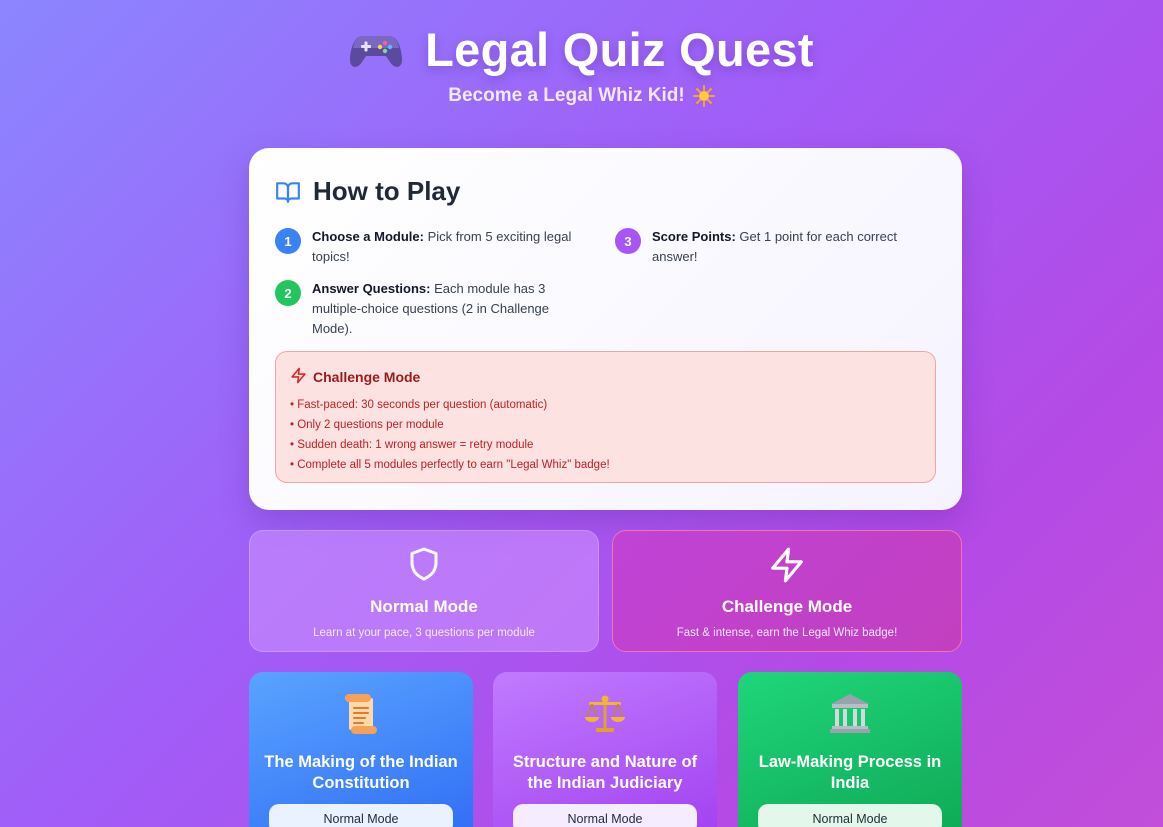  I want to click on module-title: The Making of the Indian Constitution, so click(361, 772).